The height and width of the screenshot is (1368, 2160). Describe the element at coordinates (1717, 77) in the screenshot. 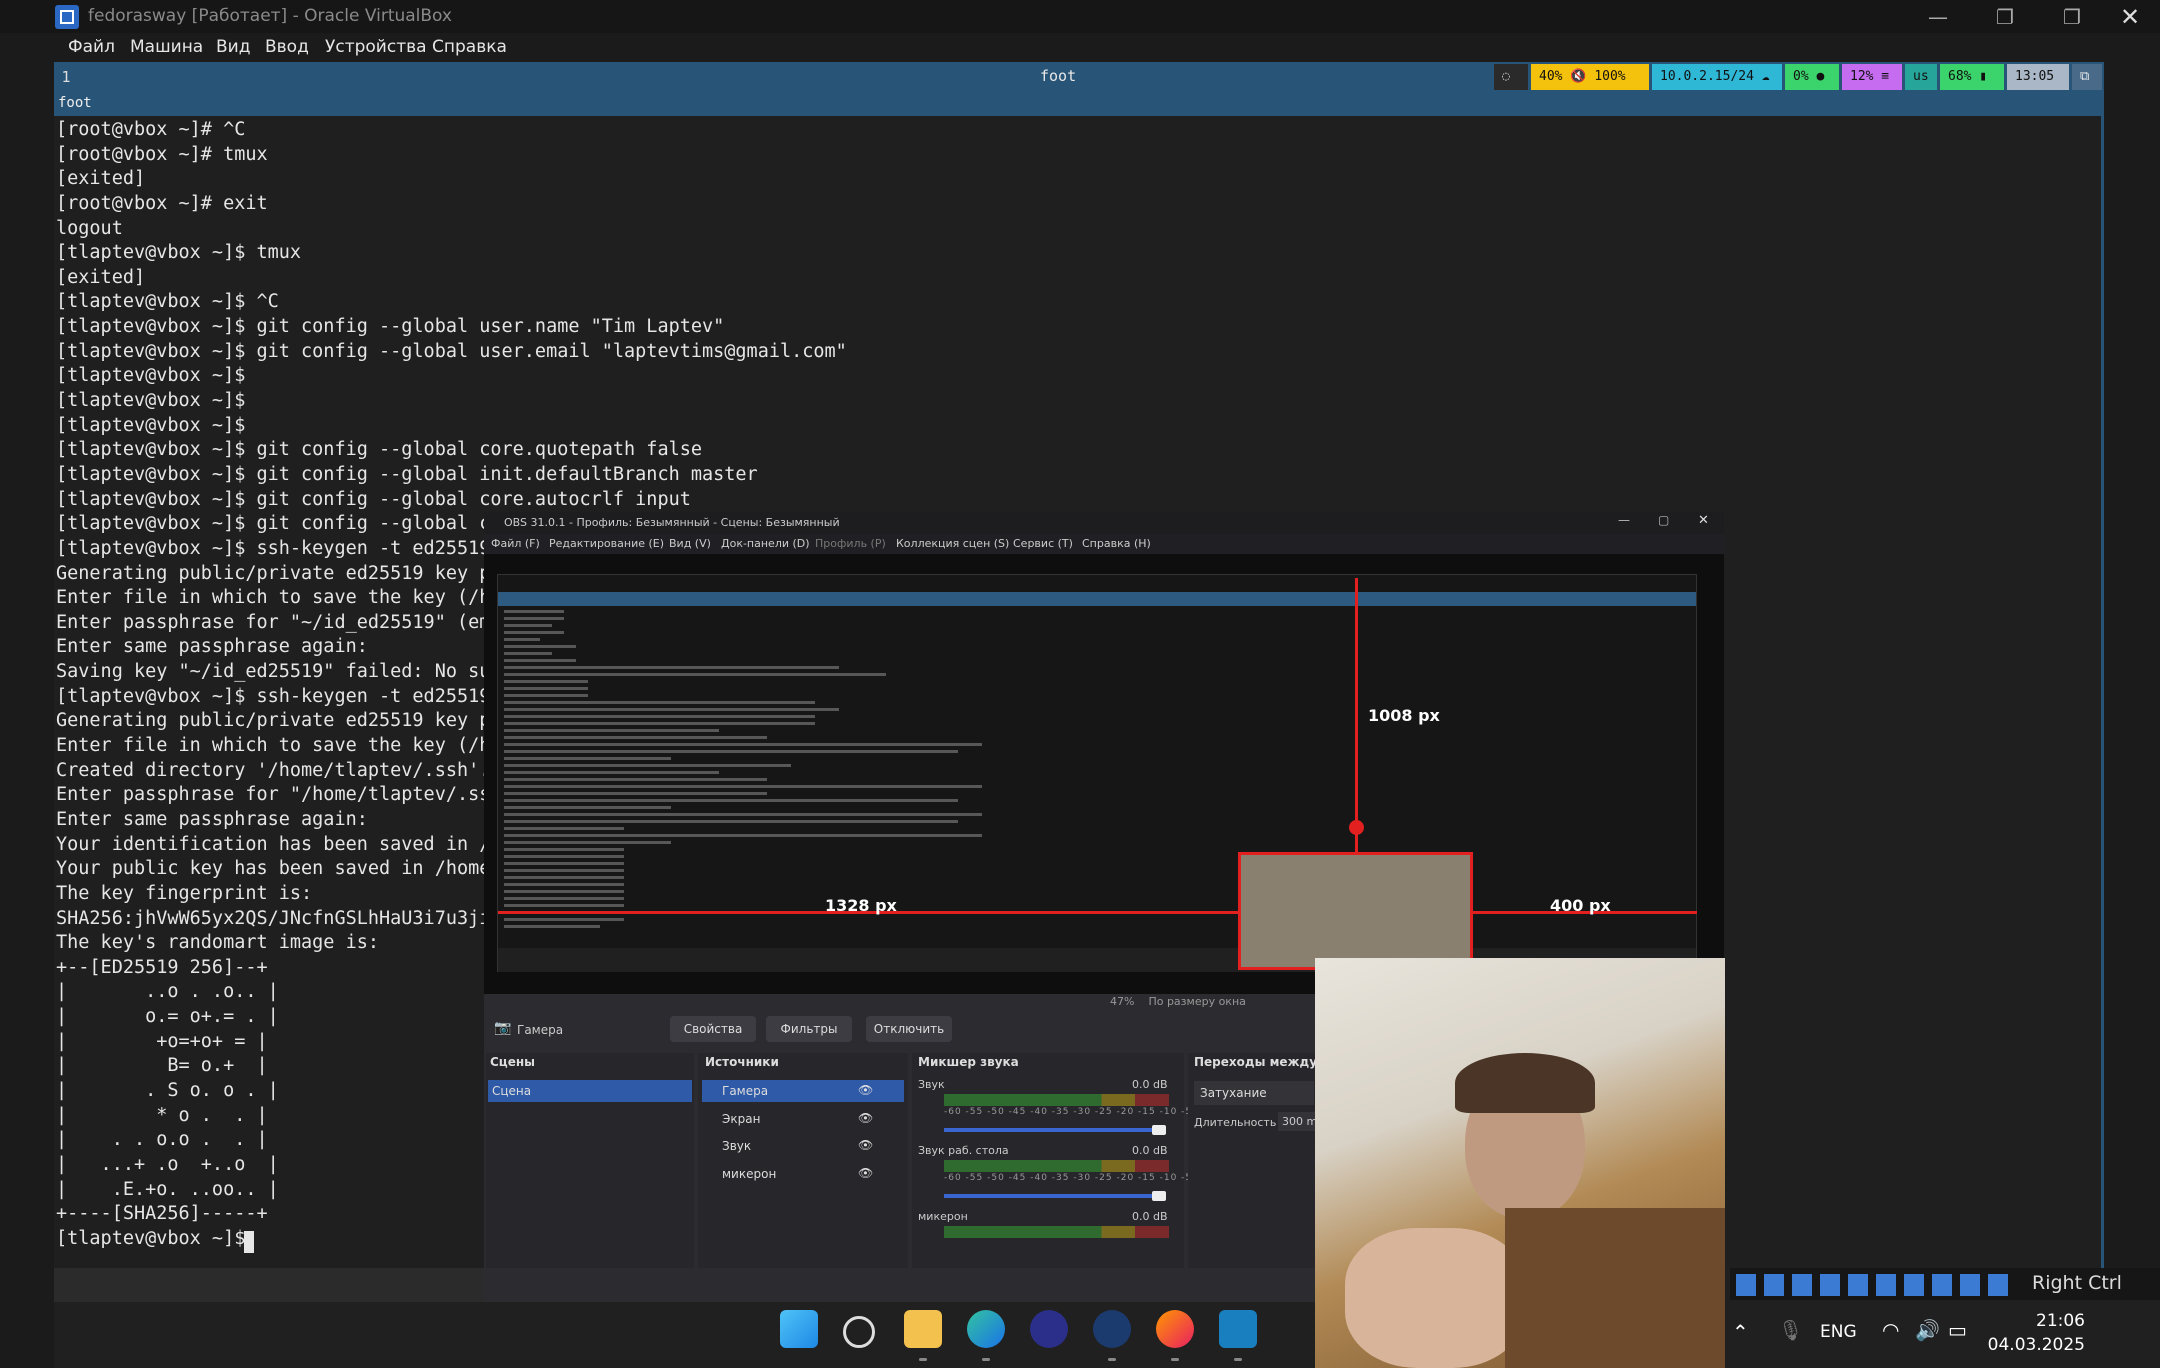

I see `status-network: 10.0.2.15/24 ☁` at that location.